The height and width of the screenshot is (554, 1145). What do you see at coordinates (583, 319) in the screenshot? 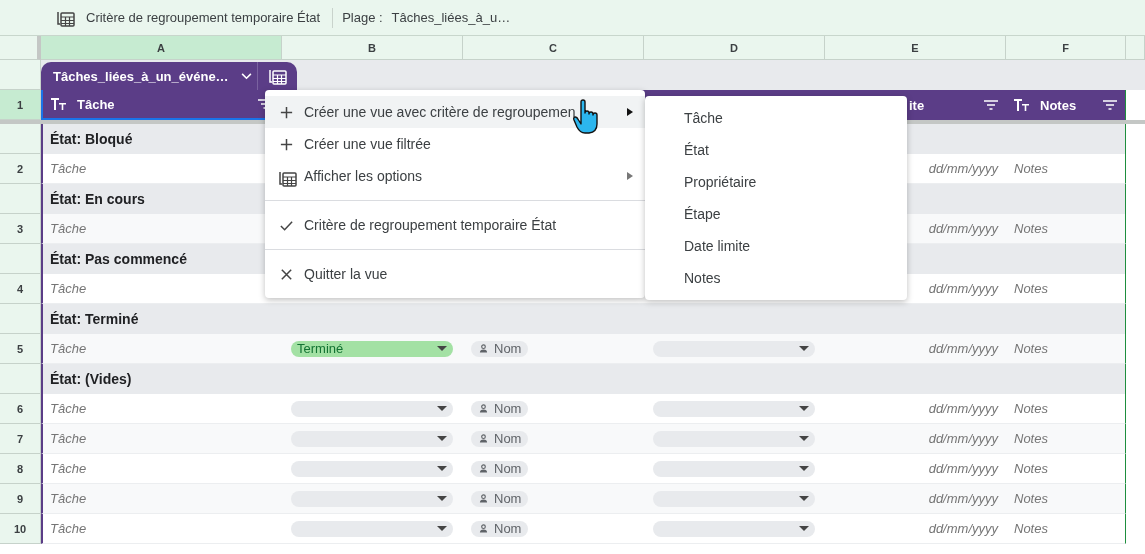
I see `group-header: État: Terminé` at bounding box center [583, 319].